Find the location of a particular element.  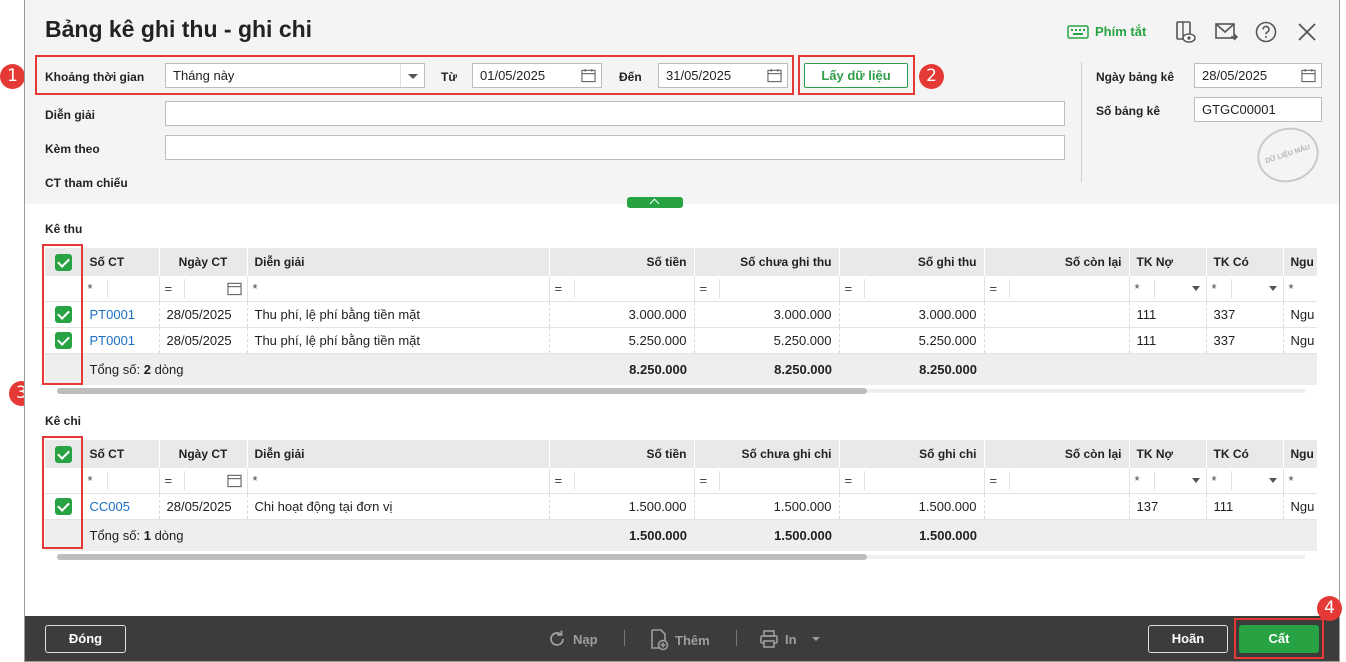

cell: 111 is located at coordinates (1245, 506).